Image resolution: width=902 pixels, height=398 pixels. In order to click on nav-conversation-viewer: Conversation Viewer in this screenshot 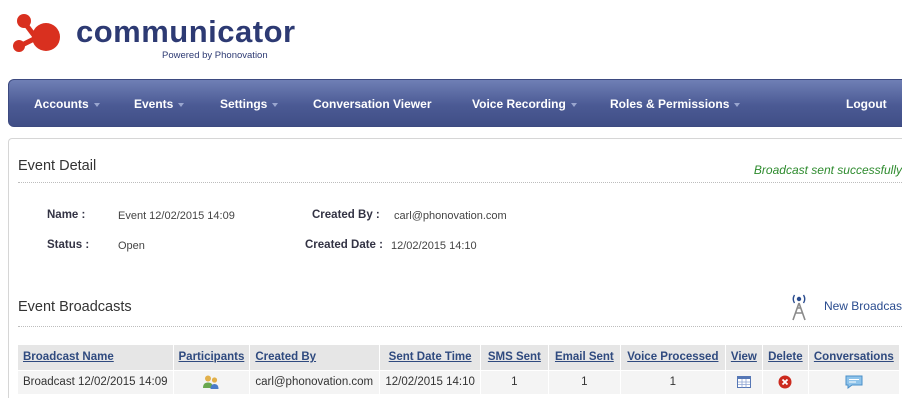, I will do `click(372, 104)`.